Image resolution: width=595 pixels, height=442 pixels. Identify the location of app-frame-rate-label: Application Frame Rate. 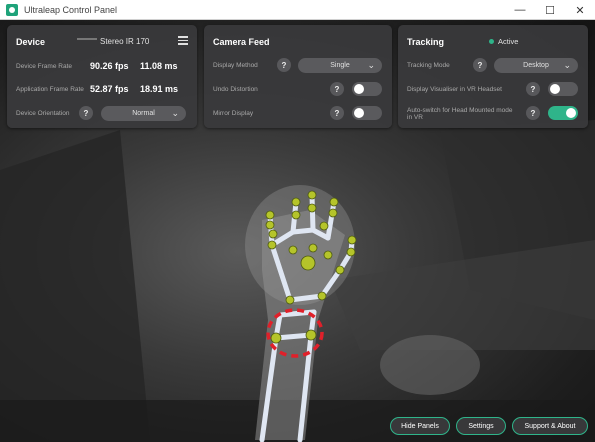
(50, 89).